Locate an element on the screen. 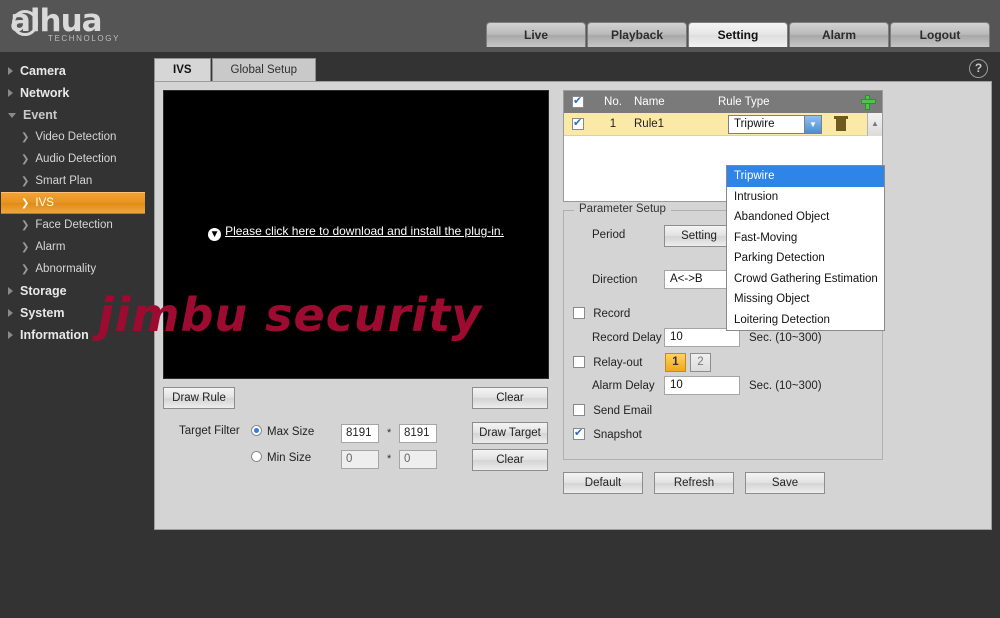  row-select-cell is located at coordinates (578, 123).